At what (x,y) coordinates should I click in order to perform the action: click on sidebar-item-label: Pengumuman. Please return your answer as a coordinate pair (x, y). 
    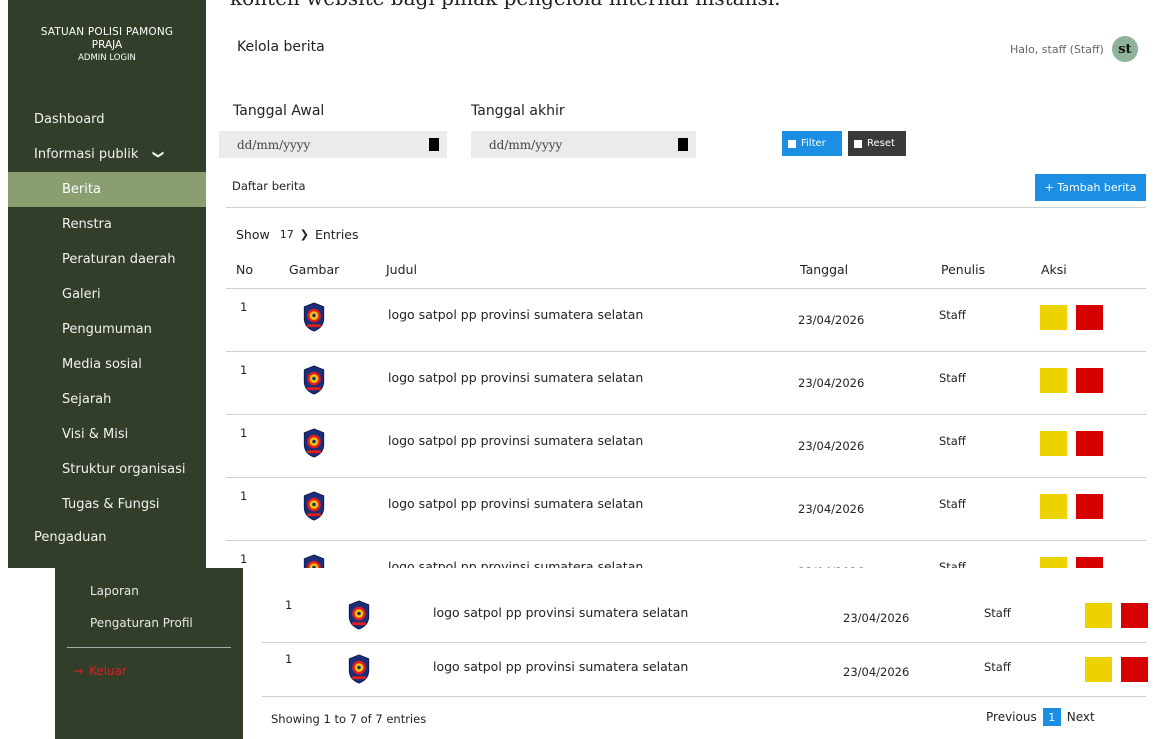
    Looking at the image, I should click on (107, 329).